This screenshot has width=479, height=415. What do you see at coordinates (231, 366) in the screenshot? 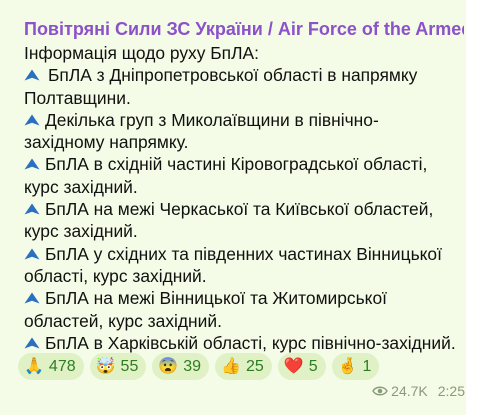
I see `thumbs-up-icon: 👍` at bounding box center [231, 366].